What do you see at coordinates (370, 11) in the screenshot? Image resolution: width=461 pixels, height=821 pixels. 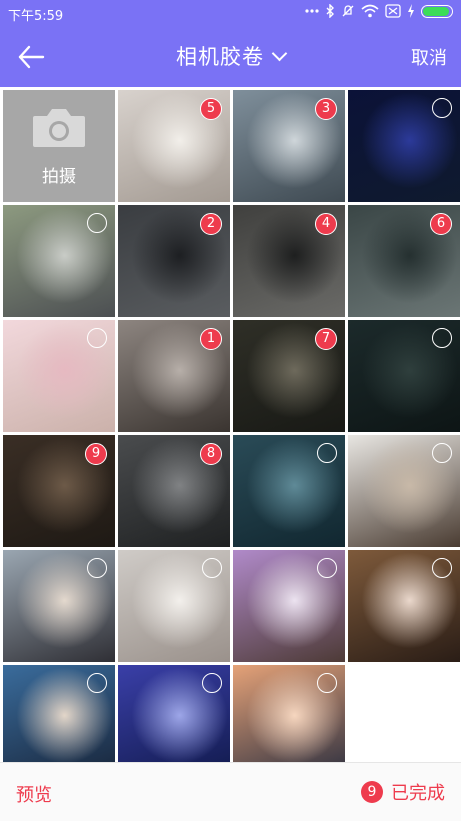 I see `wifi-icon` at bounding box center [370, 11].